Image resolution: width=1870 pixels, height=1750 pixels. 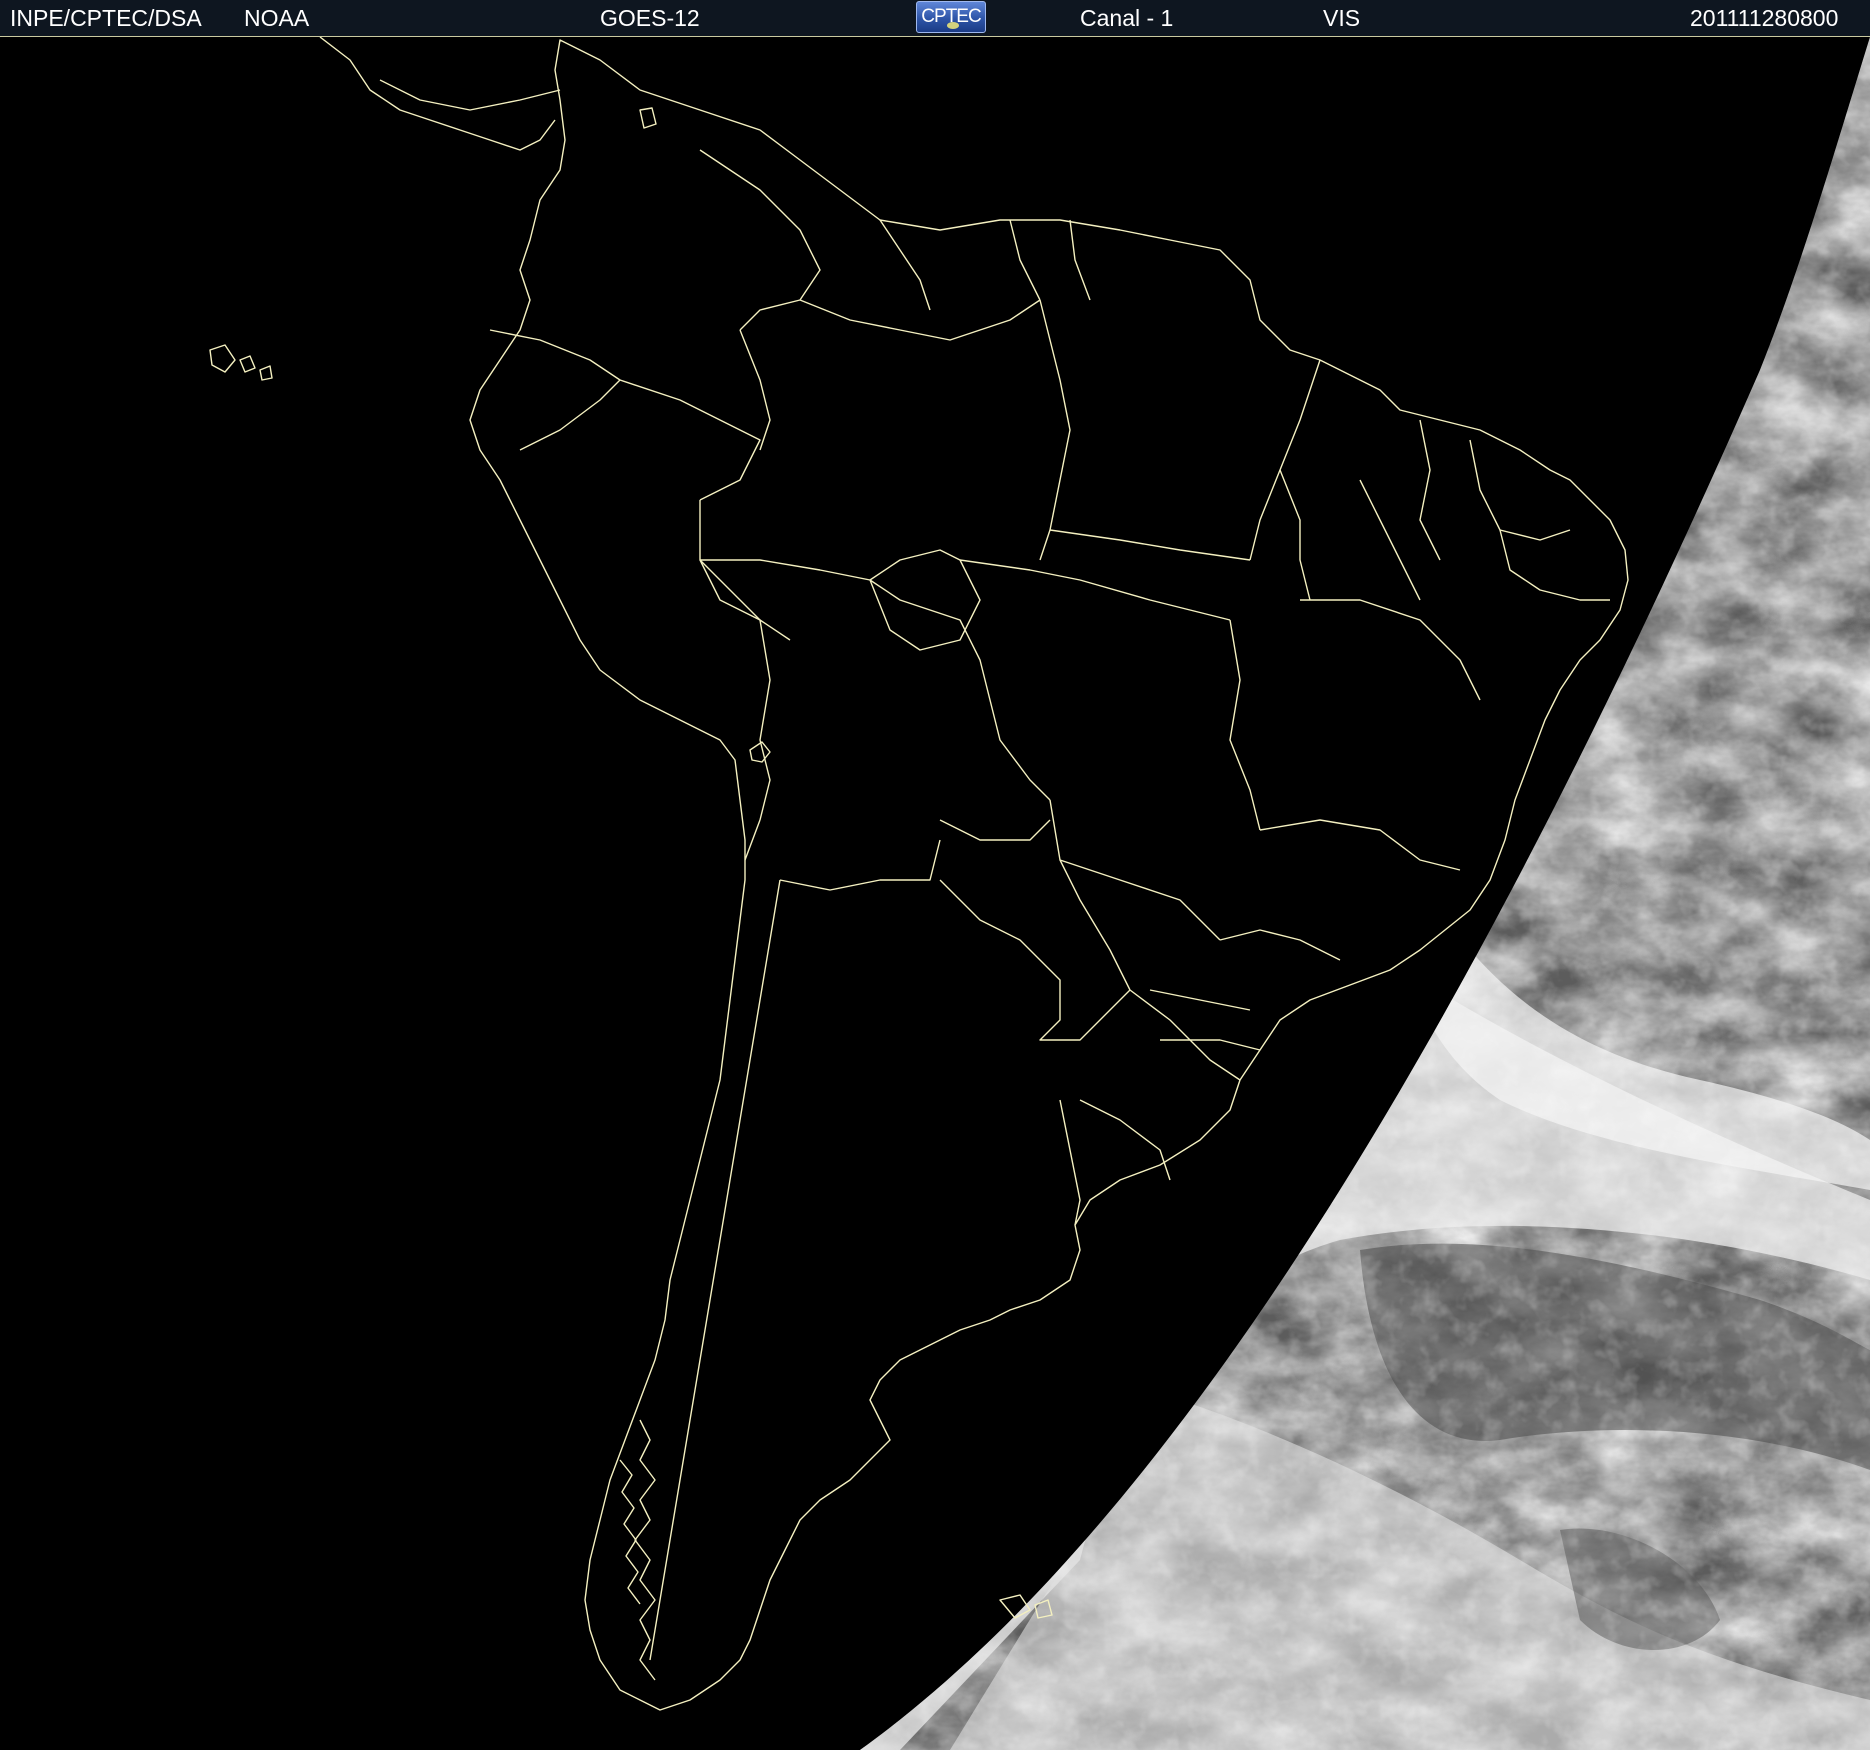 I want to click on cptec-logo: CPTEC, so click(x=951, y=17).